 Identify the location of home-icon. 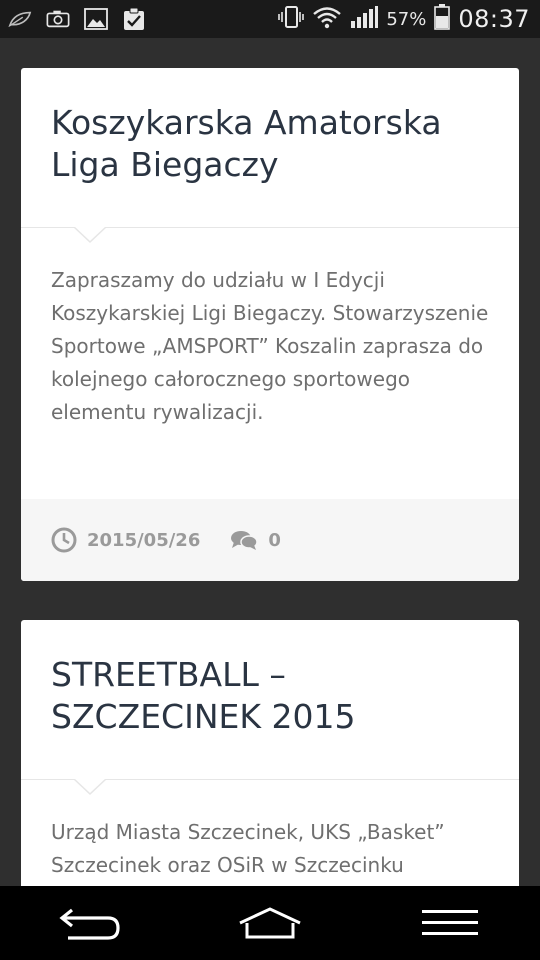
(270, 923).